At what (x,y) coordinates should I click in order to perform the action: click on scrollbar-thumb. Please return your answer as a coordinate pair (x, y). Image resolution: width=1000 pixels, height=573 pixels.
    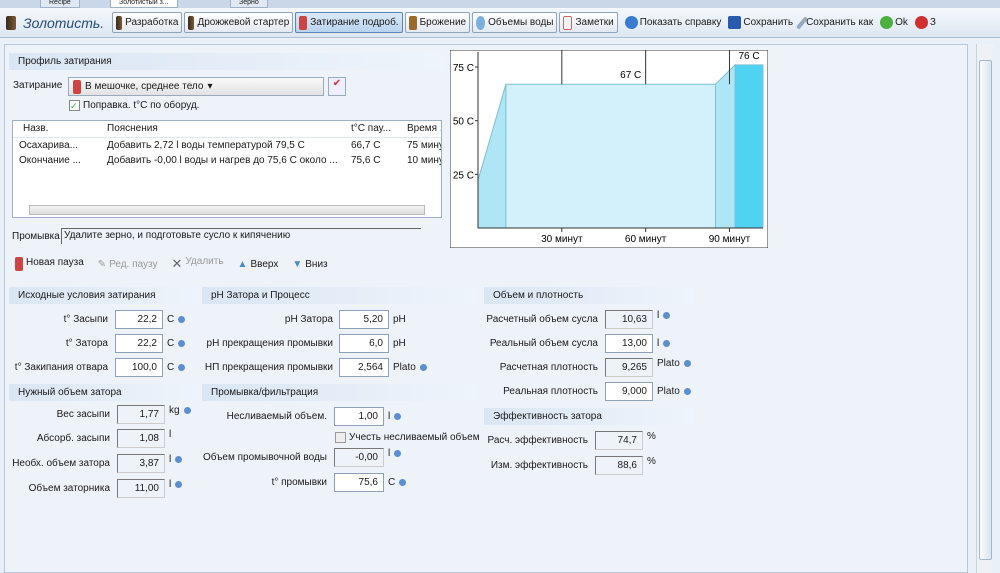
    Looking at the image, I should click on (985, 310).